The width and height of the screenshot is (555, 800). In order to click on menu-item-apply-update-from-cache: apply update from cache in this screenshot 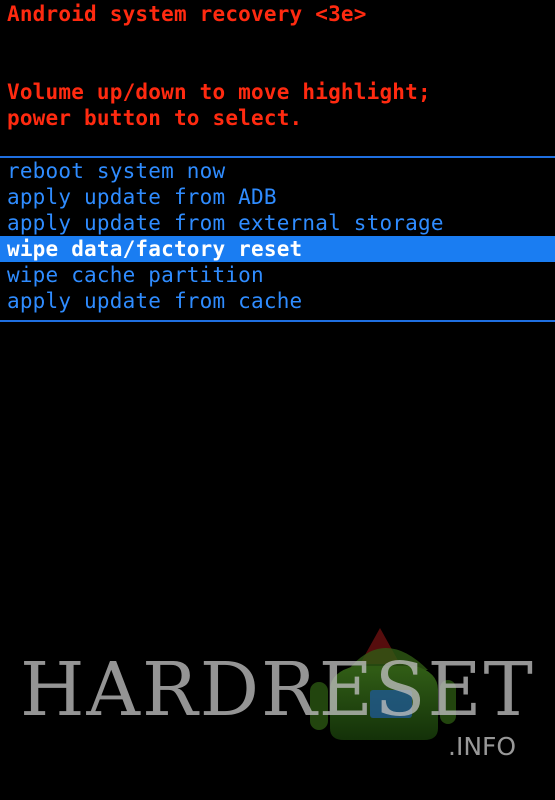, I will do `click(277, 301)`.